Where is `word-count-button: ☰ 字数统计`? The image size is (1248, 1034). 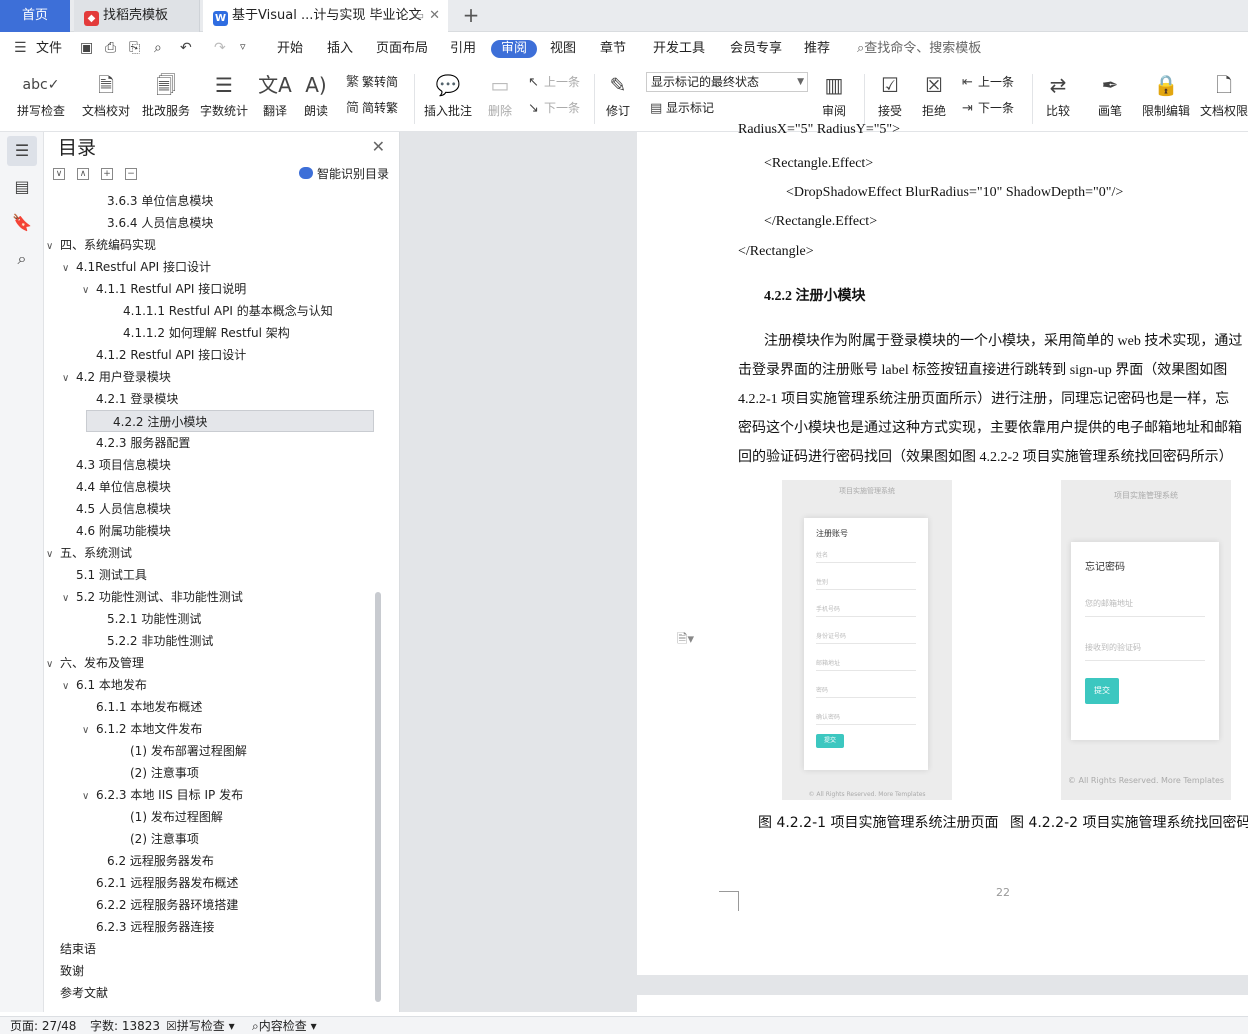 word-count-button: ☰ 字数统计 is located at coordinates (224, 96).